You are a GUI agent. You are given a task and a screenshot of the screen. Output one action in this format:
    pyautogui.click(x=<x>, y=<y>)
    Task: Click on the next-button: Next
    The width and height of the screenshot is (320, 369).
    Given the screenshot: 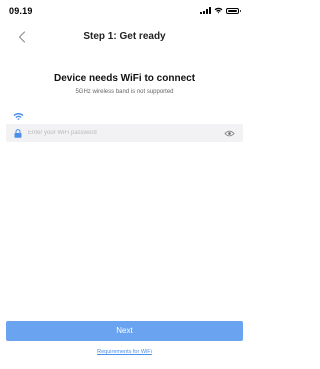 What is the action you would take?
    pyautogui.click(x=124, y=331)
    